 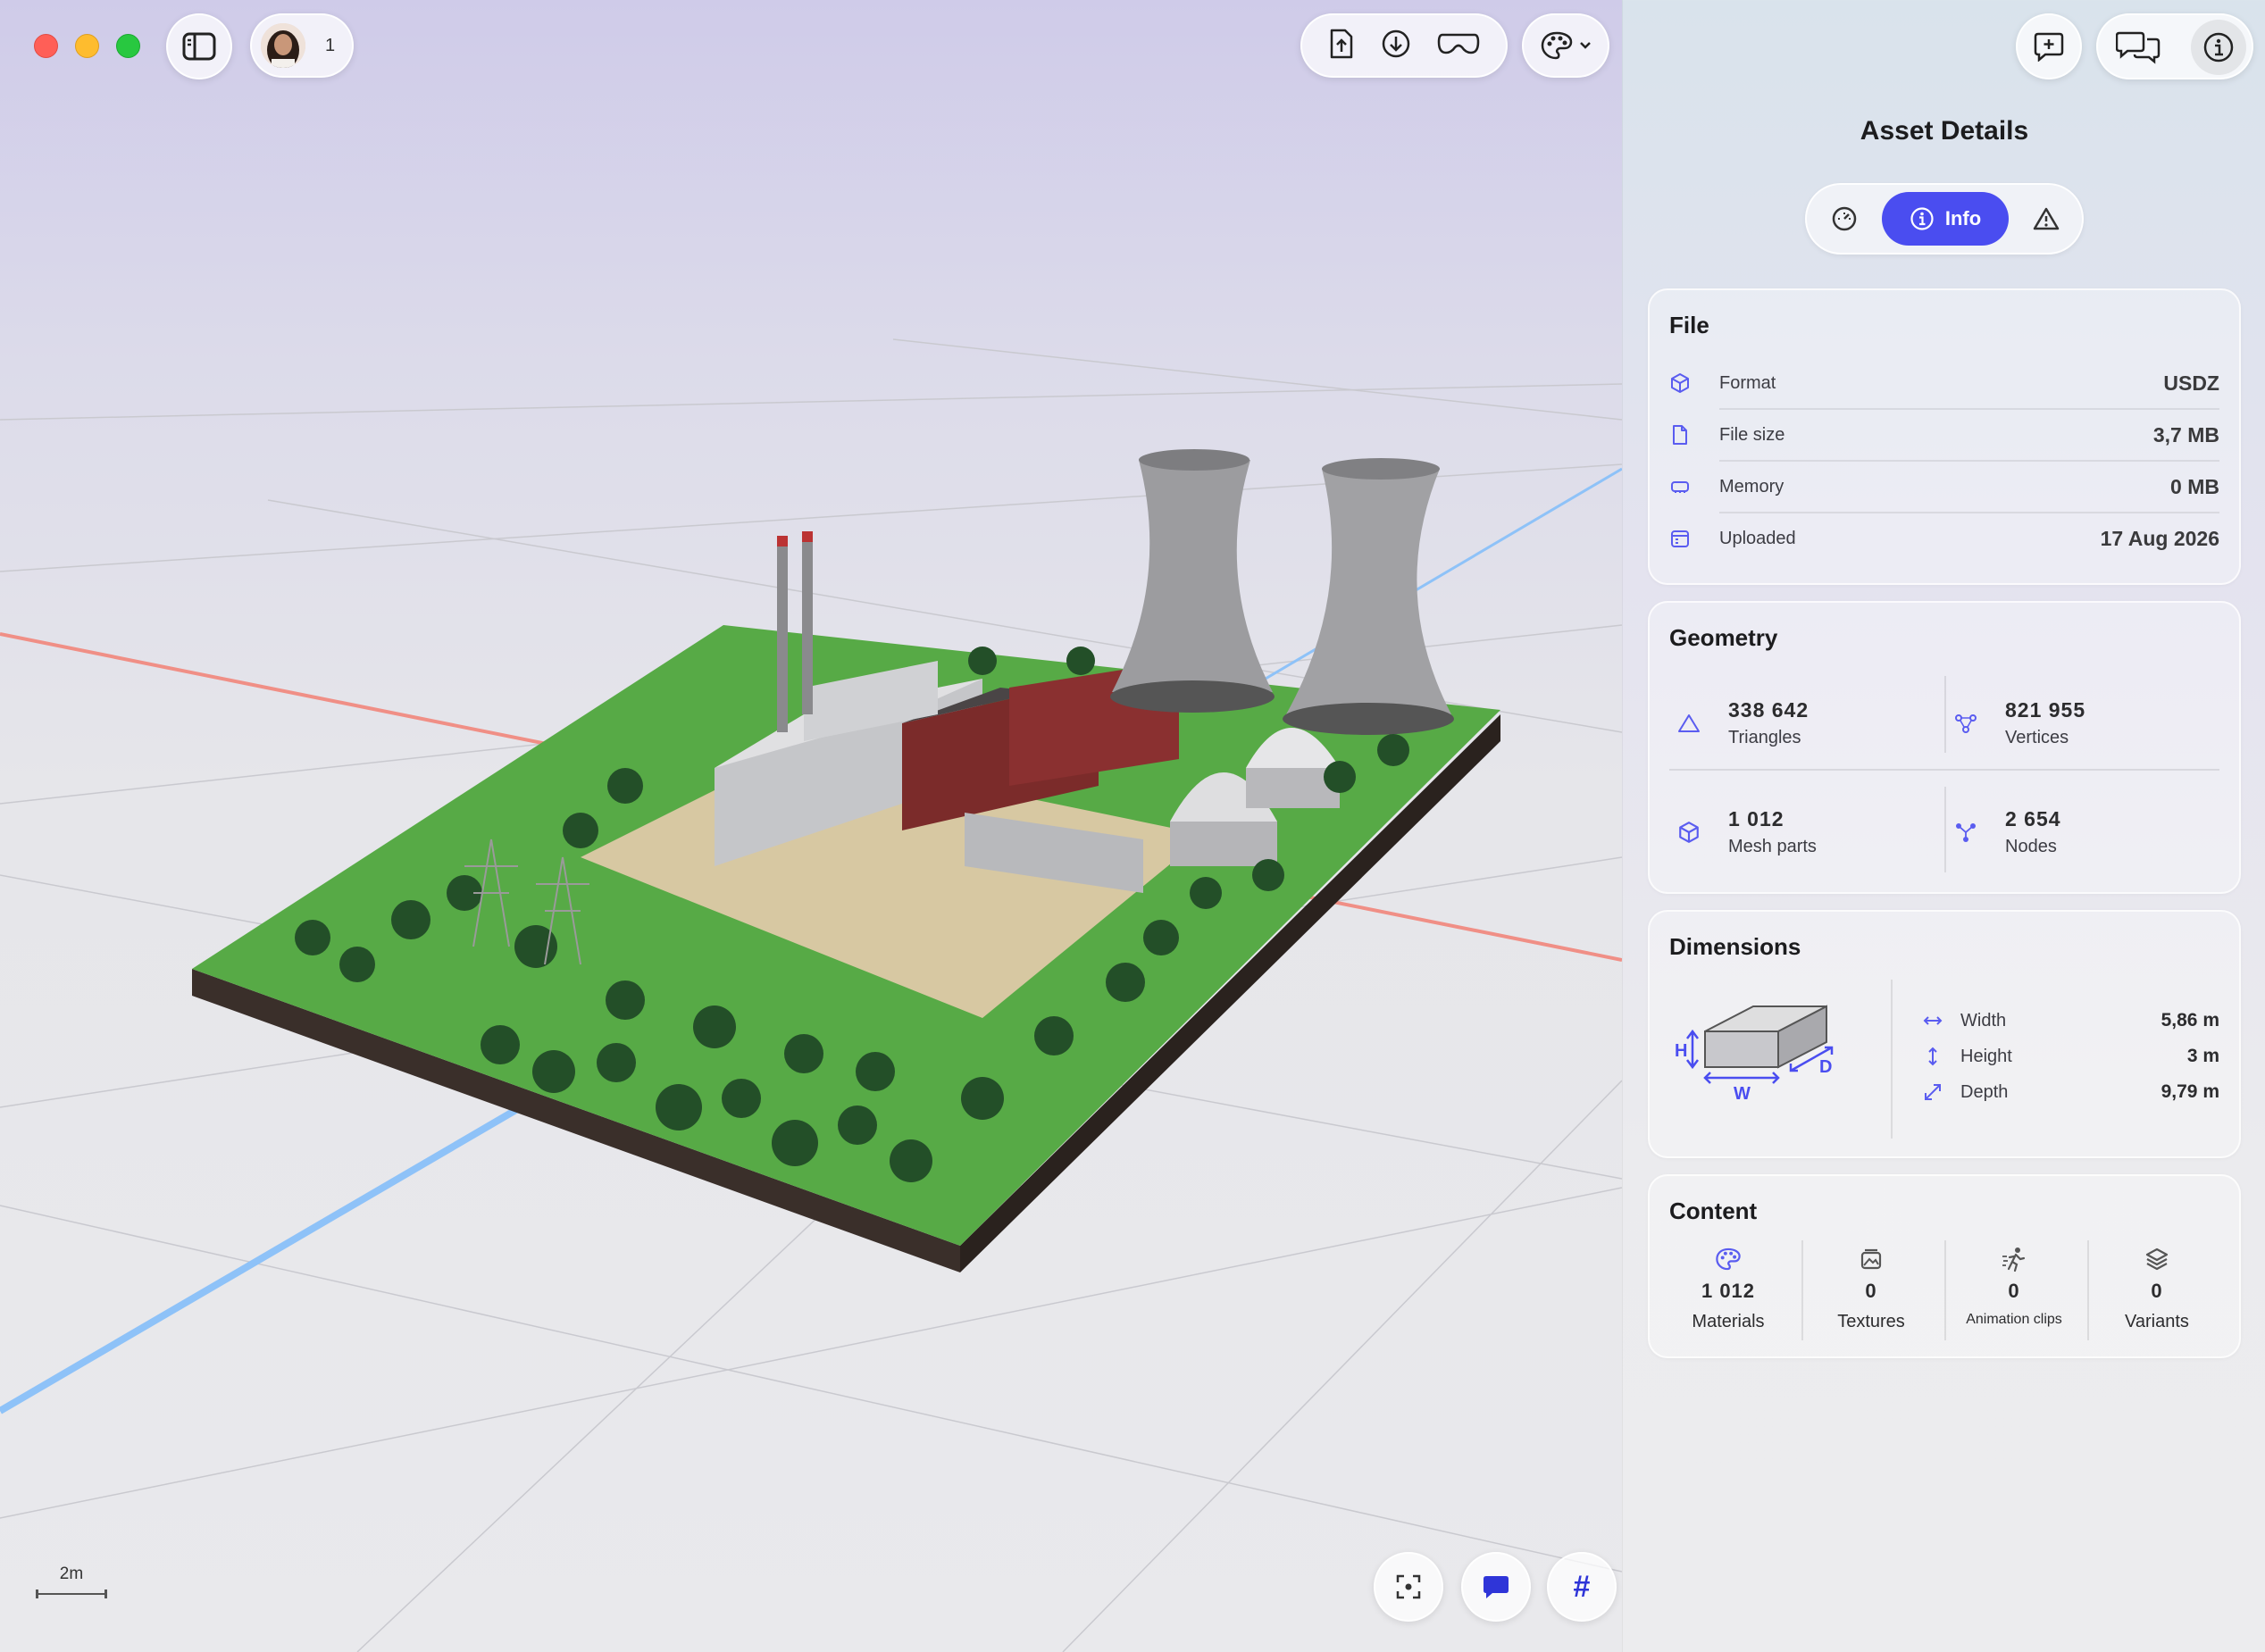 I want to click on z-axis-line, so click(x=269, y=1254).